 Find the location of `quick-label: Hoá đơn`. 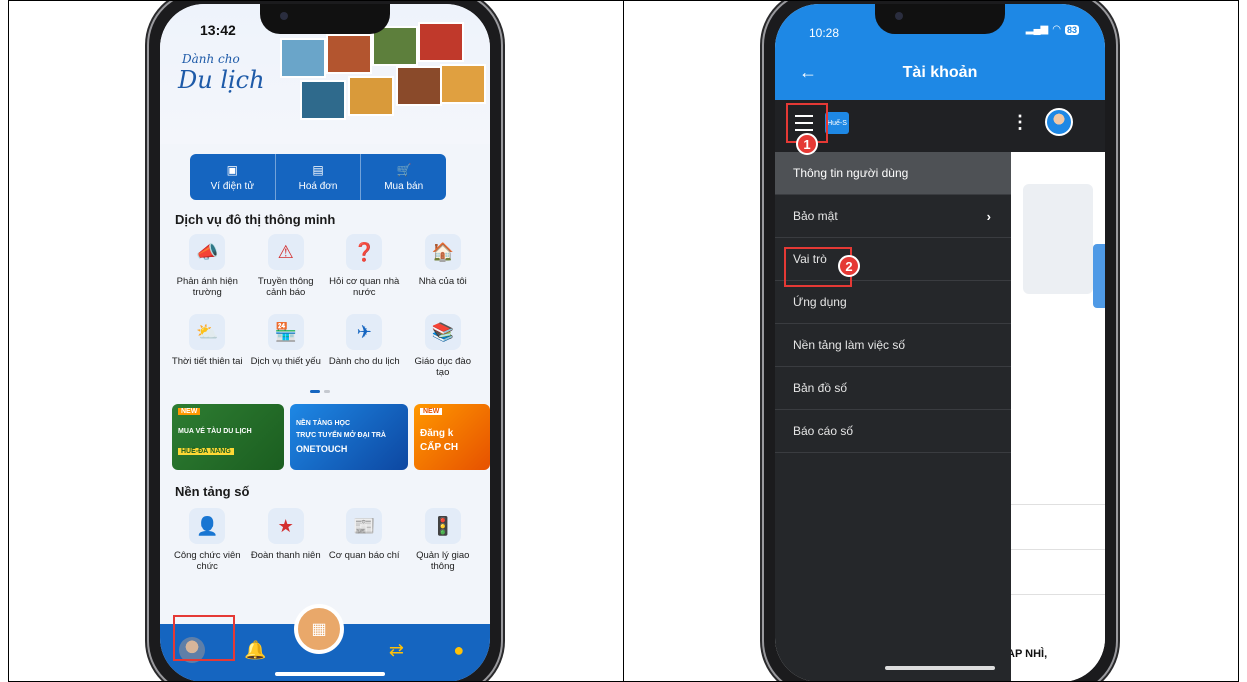

quick-label: Hoá đơn is located at coordinates (318, 186).